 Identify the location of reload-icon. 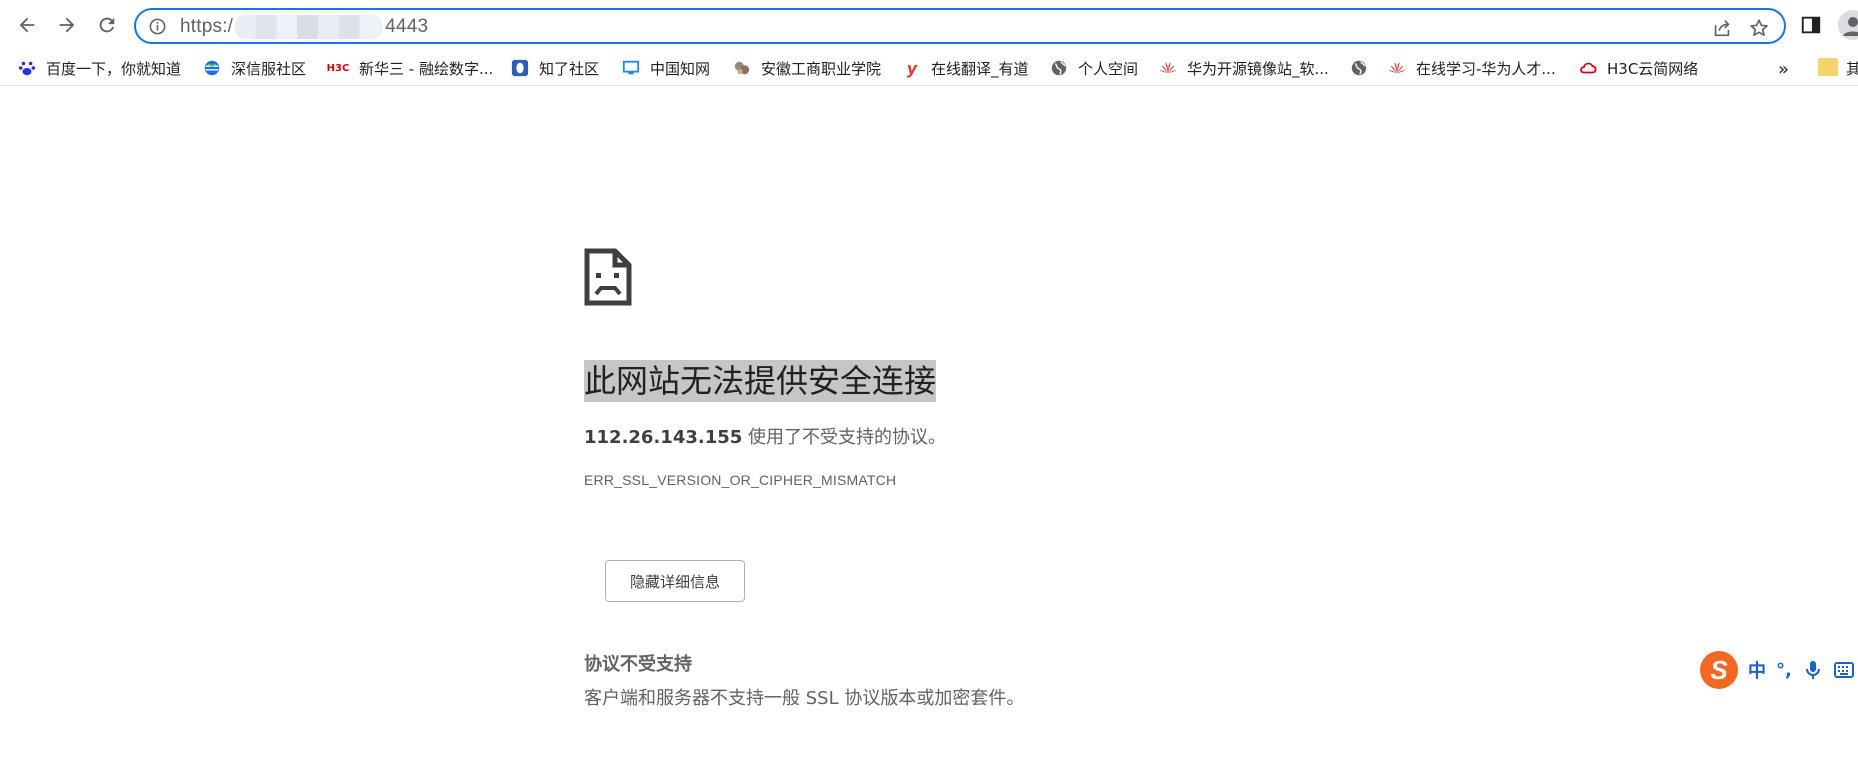
(107, 25).